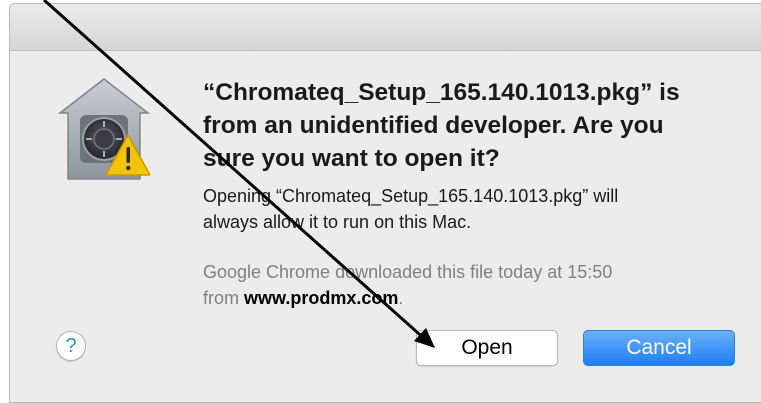 The height and width of the screenshot is (403, 761). What do you see at coordinates (321, 298) in the screenshot?
I see `source-domain: www.prodmx.com` at bounding box center [321, 298].